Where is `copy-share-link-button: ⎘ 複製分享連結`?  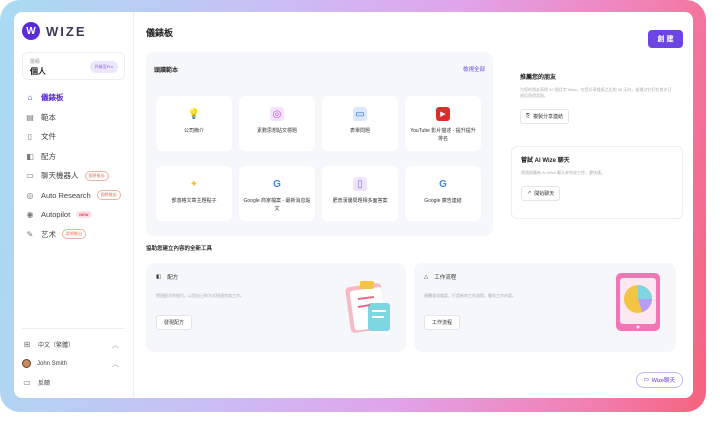 copy-share-link-button: ⎘ 複製分享連結 is located at coordinates (545, 116).